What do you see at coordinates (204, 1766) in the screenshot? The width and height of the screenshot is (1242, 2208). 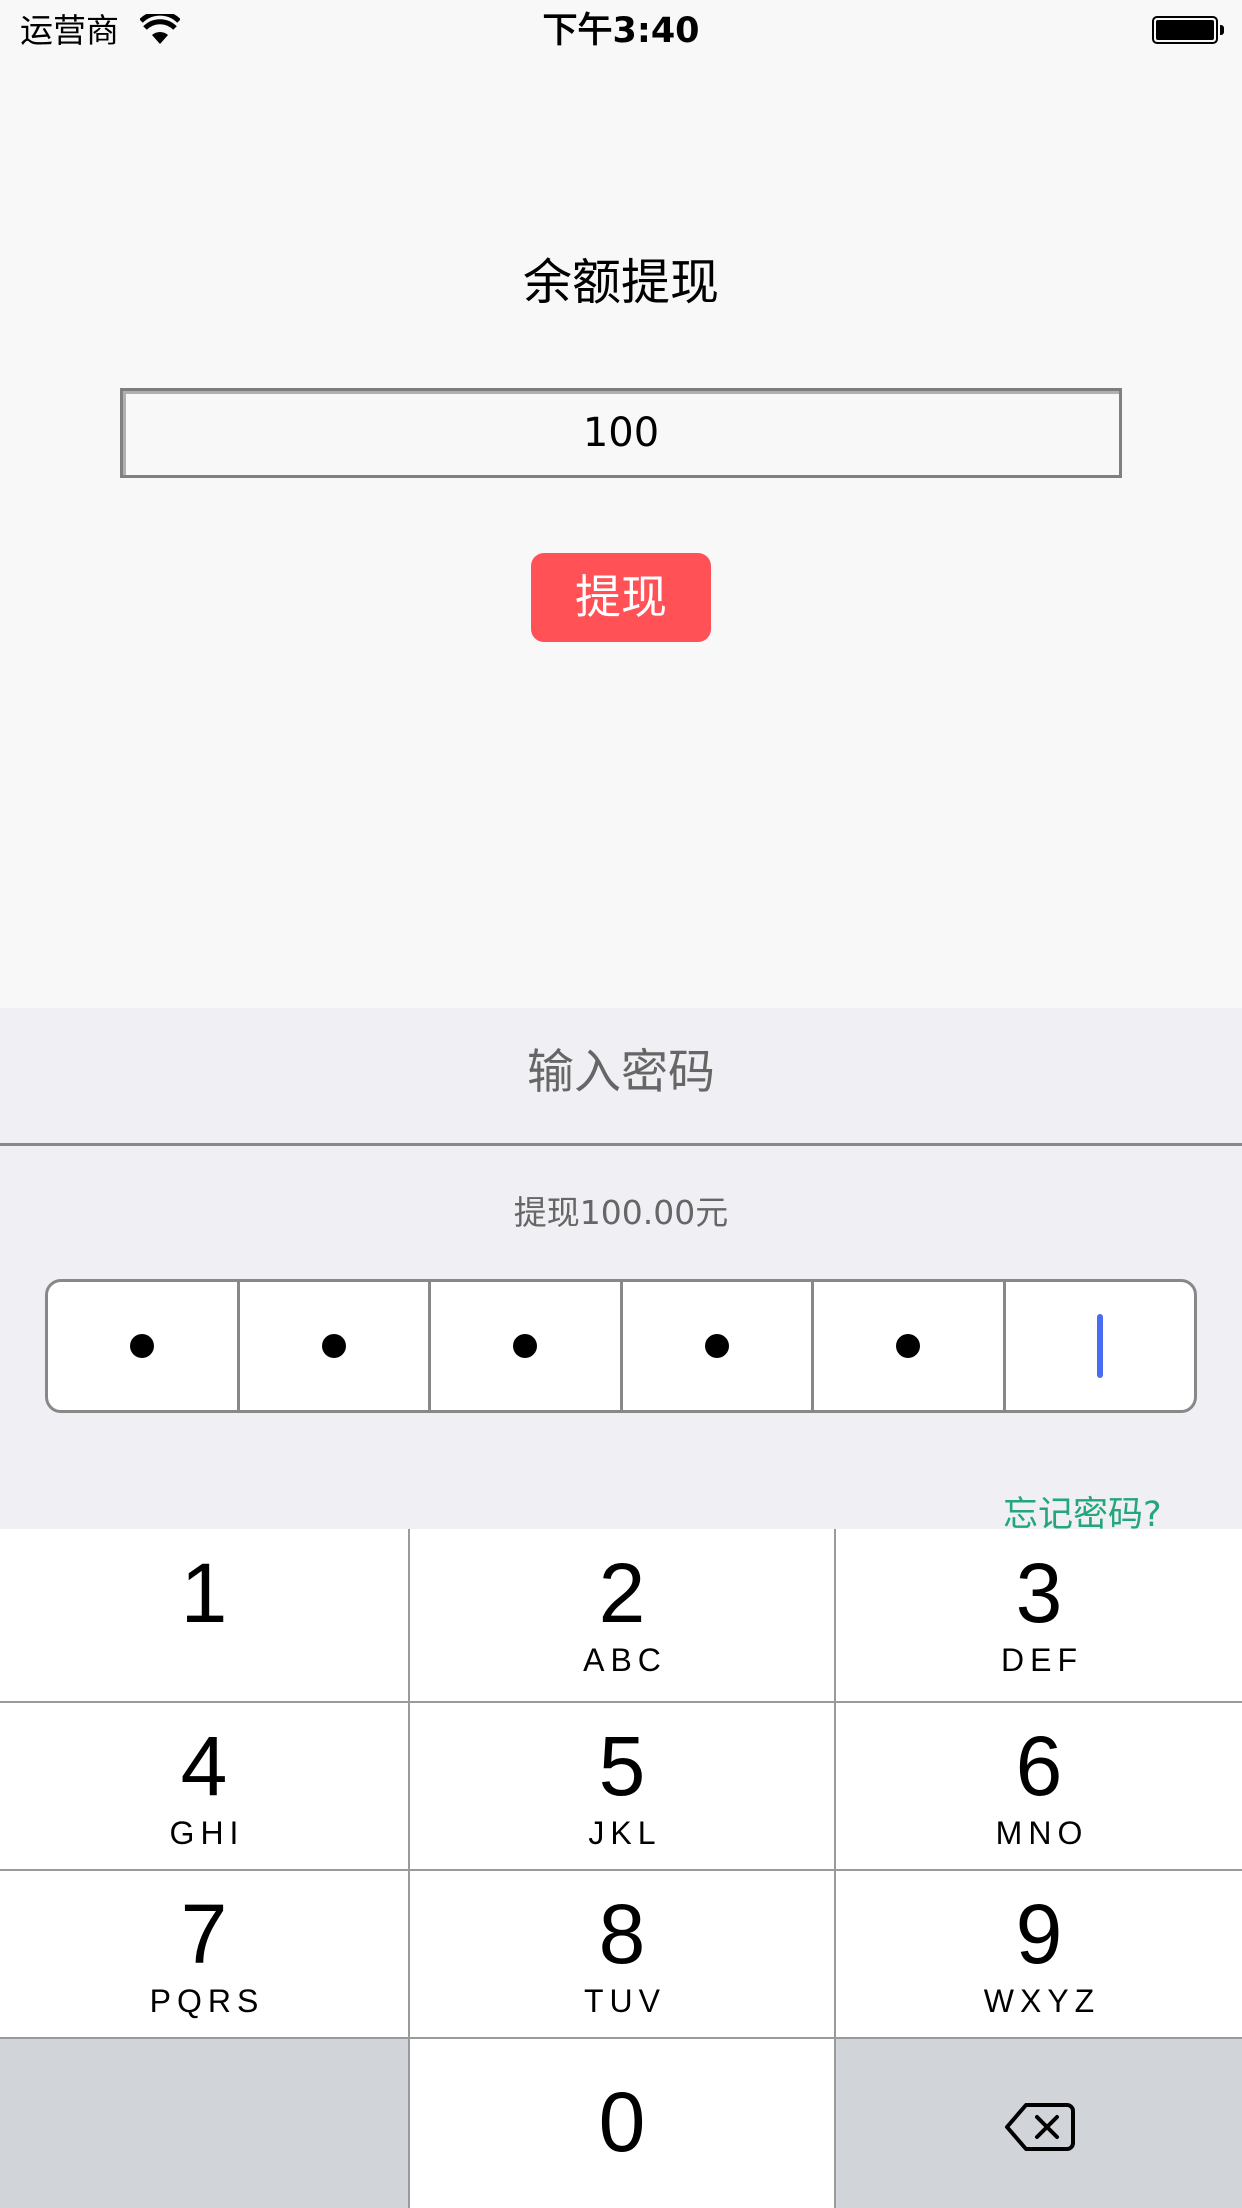 I see `key-digit: 4` at bounding box center [204, 1766].